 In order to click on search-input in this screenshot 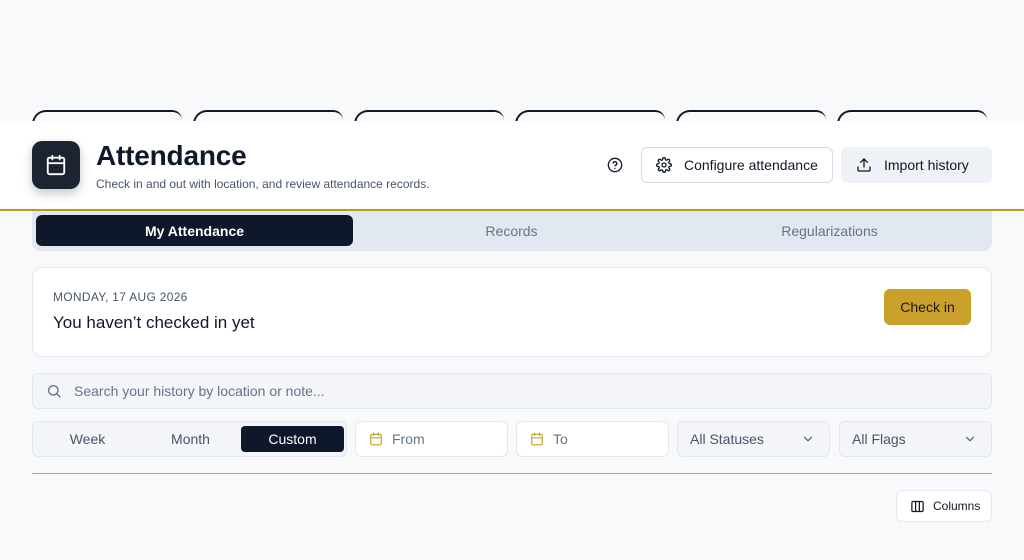, I will do `click(514, 391)`.